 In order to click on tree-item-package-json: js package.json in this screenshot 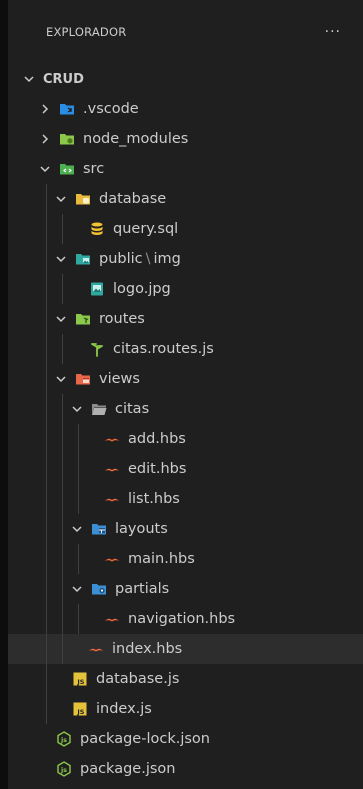, I will do `click(185, 769)`.